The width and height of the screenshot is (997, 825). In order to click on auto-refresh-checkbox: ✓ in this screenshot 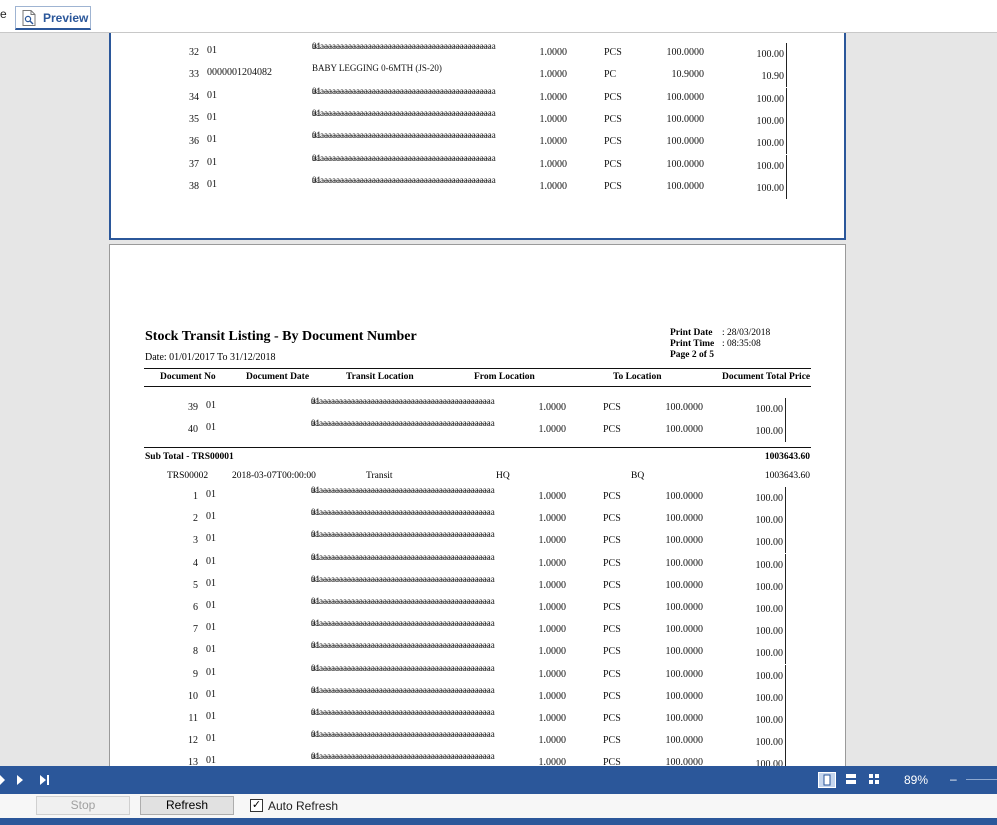, I will do `click(256, 805)`.